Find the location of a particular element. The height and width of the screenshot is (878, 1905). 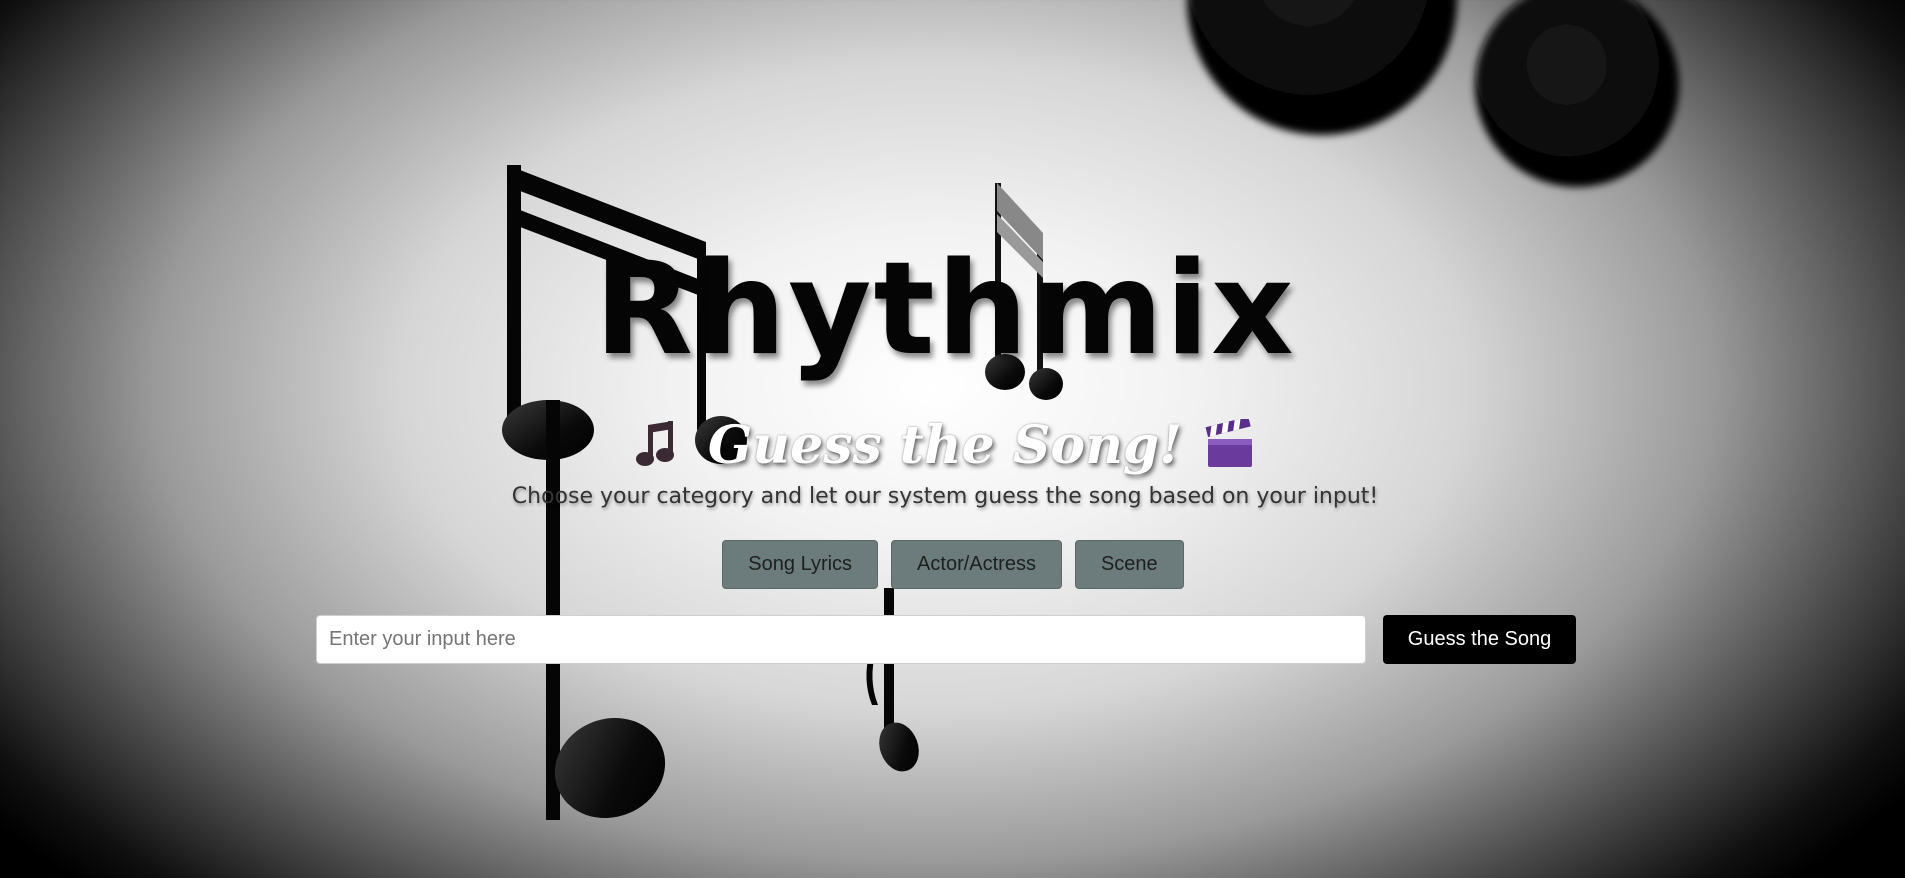

subtitle-row: Guess the Song! is located at coordinates (945, 445).